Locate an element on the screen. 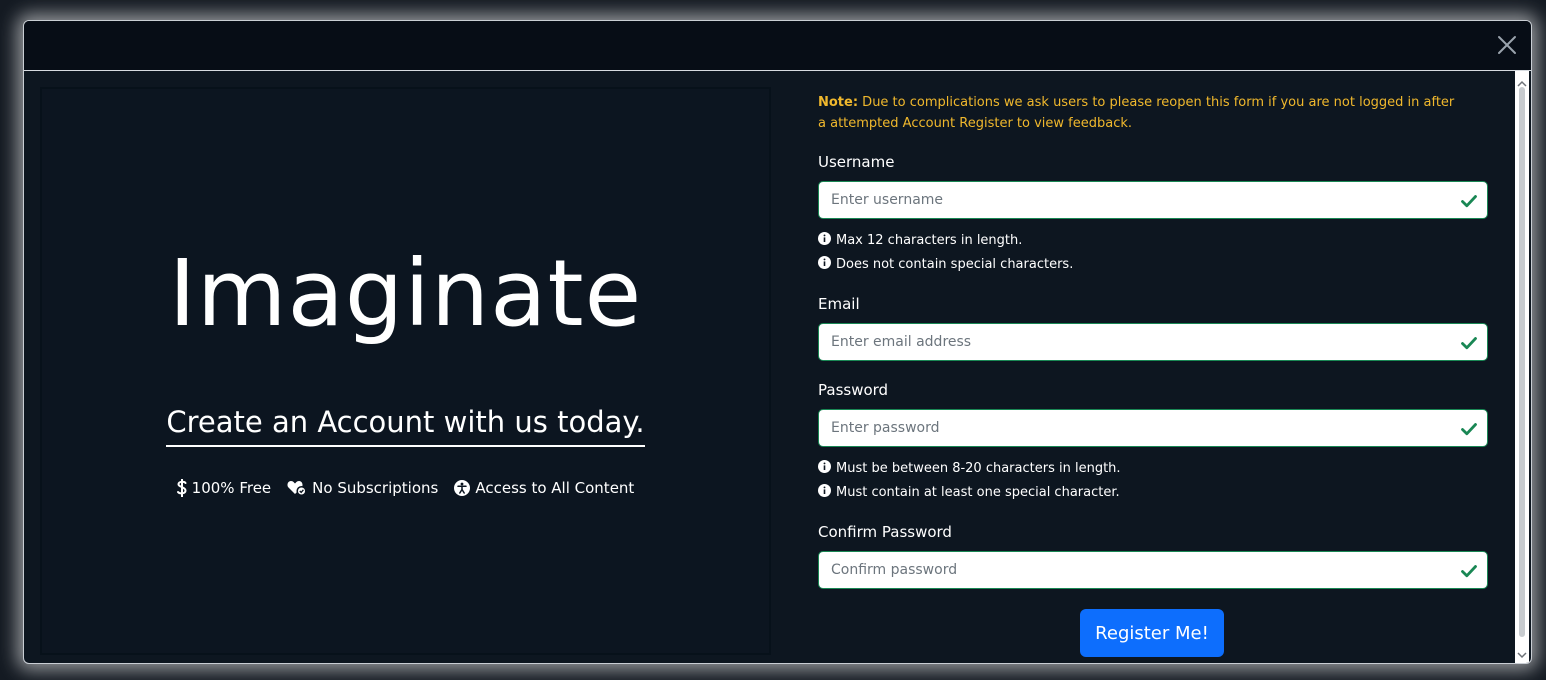  feature-label: No Subscriptions is located at coordinates (375, 488).